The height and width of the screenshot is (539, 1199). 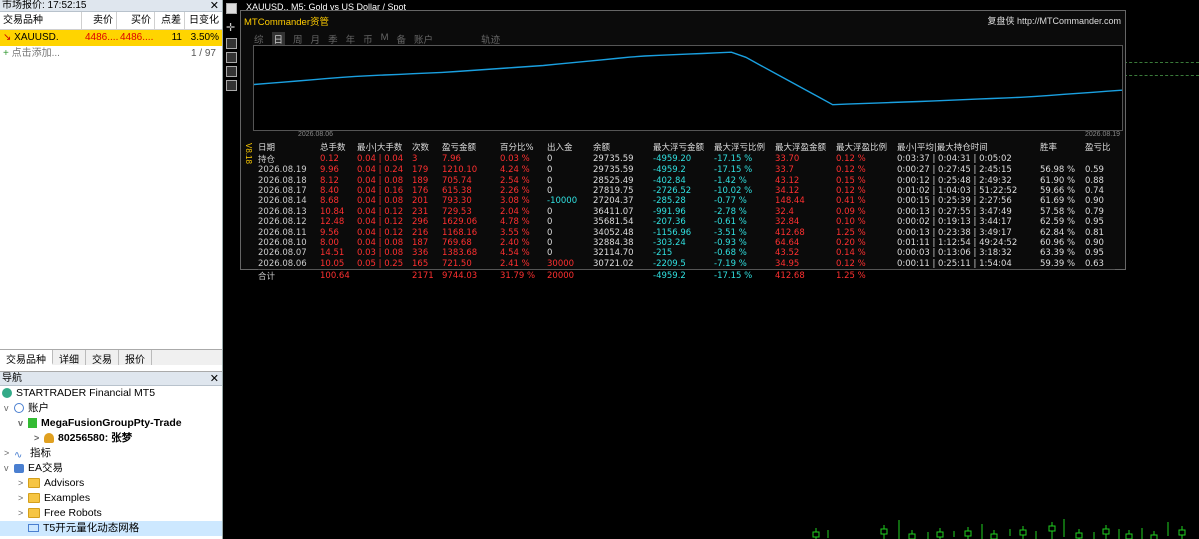 I want to click on stats-cell: 0.81, so click(x=1094, y=232).